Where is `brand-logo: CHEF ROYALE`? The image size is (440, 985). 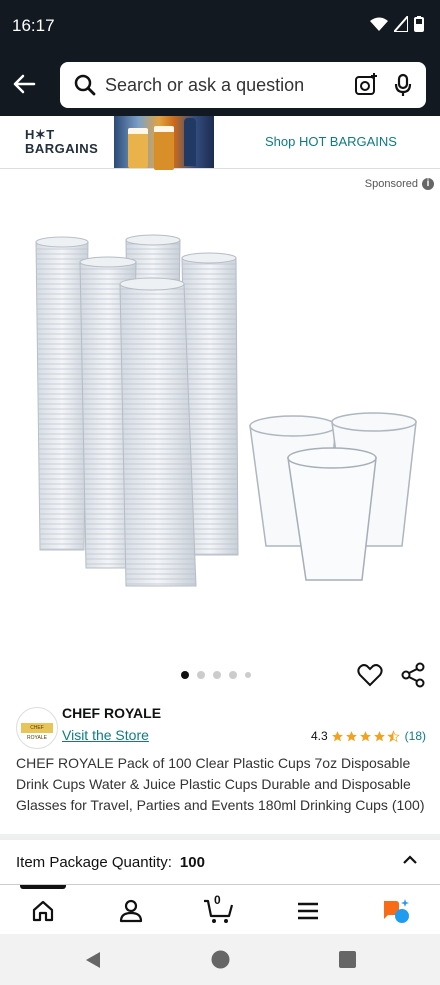
brand-logo: CHEF ROYALE is located at coordinates (37, 728).